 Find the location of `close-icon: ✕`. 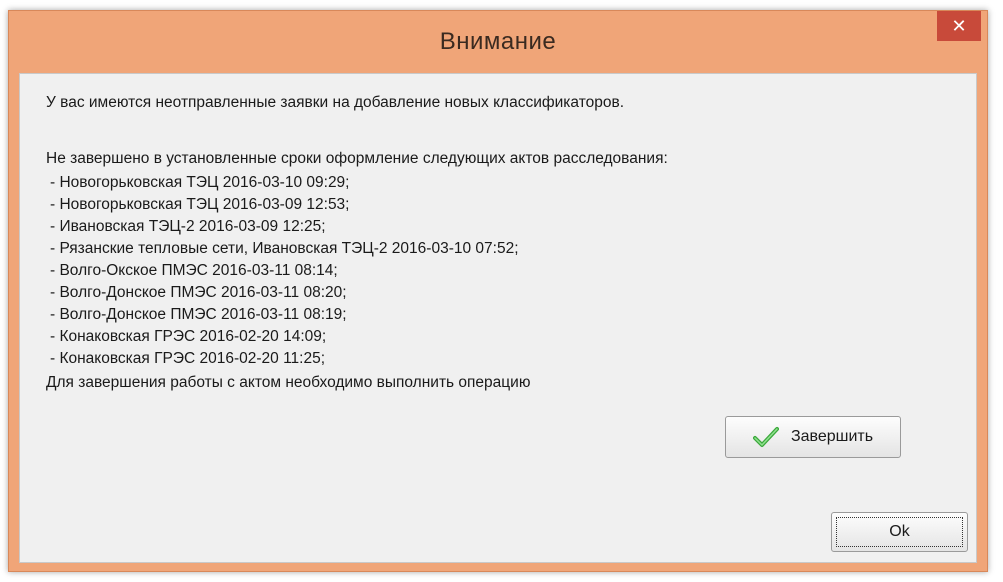

close-icon: ✕ is located at coordinates (959, 25).